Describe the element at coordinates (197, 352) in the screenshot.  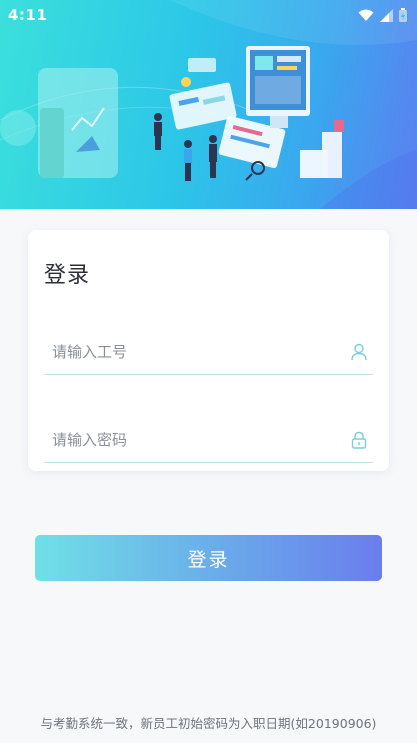
I see `employee-id-input` at that location.